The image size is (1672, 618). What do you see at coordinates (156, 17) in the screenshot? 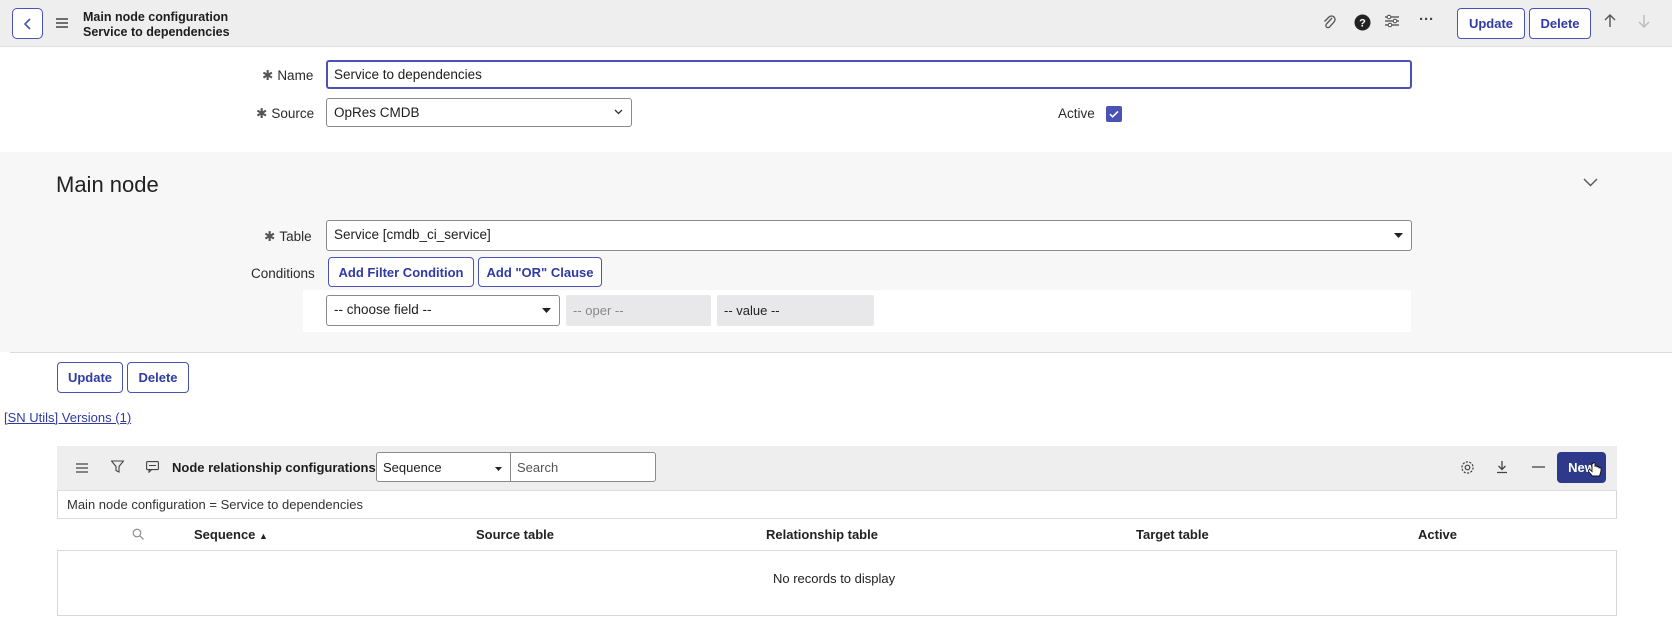
I see `header-title: Main node configuration` at bounding box center [156, 17].